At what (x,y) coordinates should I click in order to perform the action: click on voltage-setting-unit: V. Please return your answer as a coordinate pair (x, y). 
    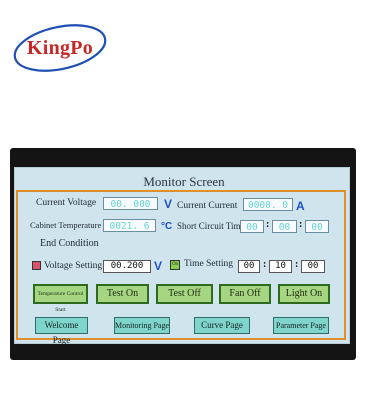
    Looking at the image, I should click on (158, 266).